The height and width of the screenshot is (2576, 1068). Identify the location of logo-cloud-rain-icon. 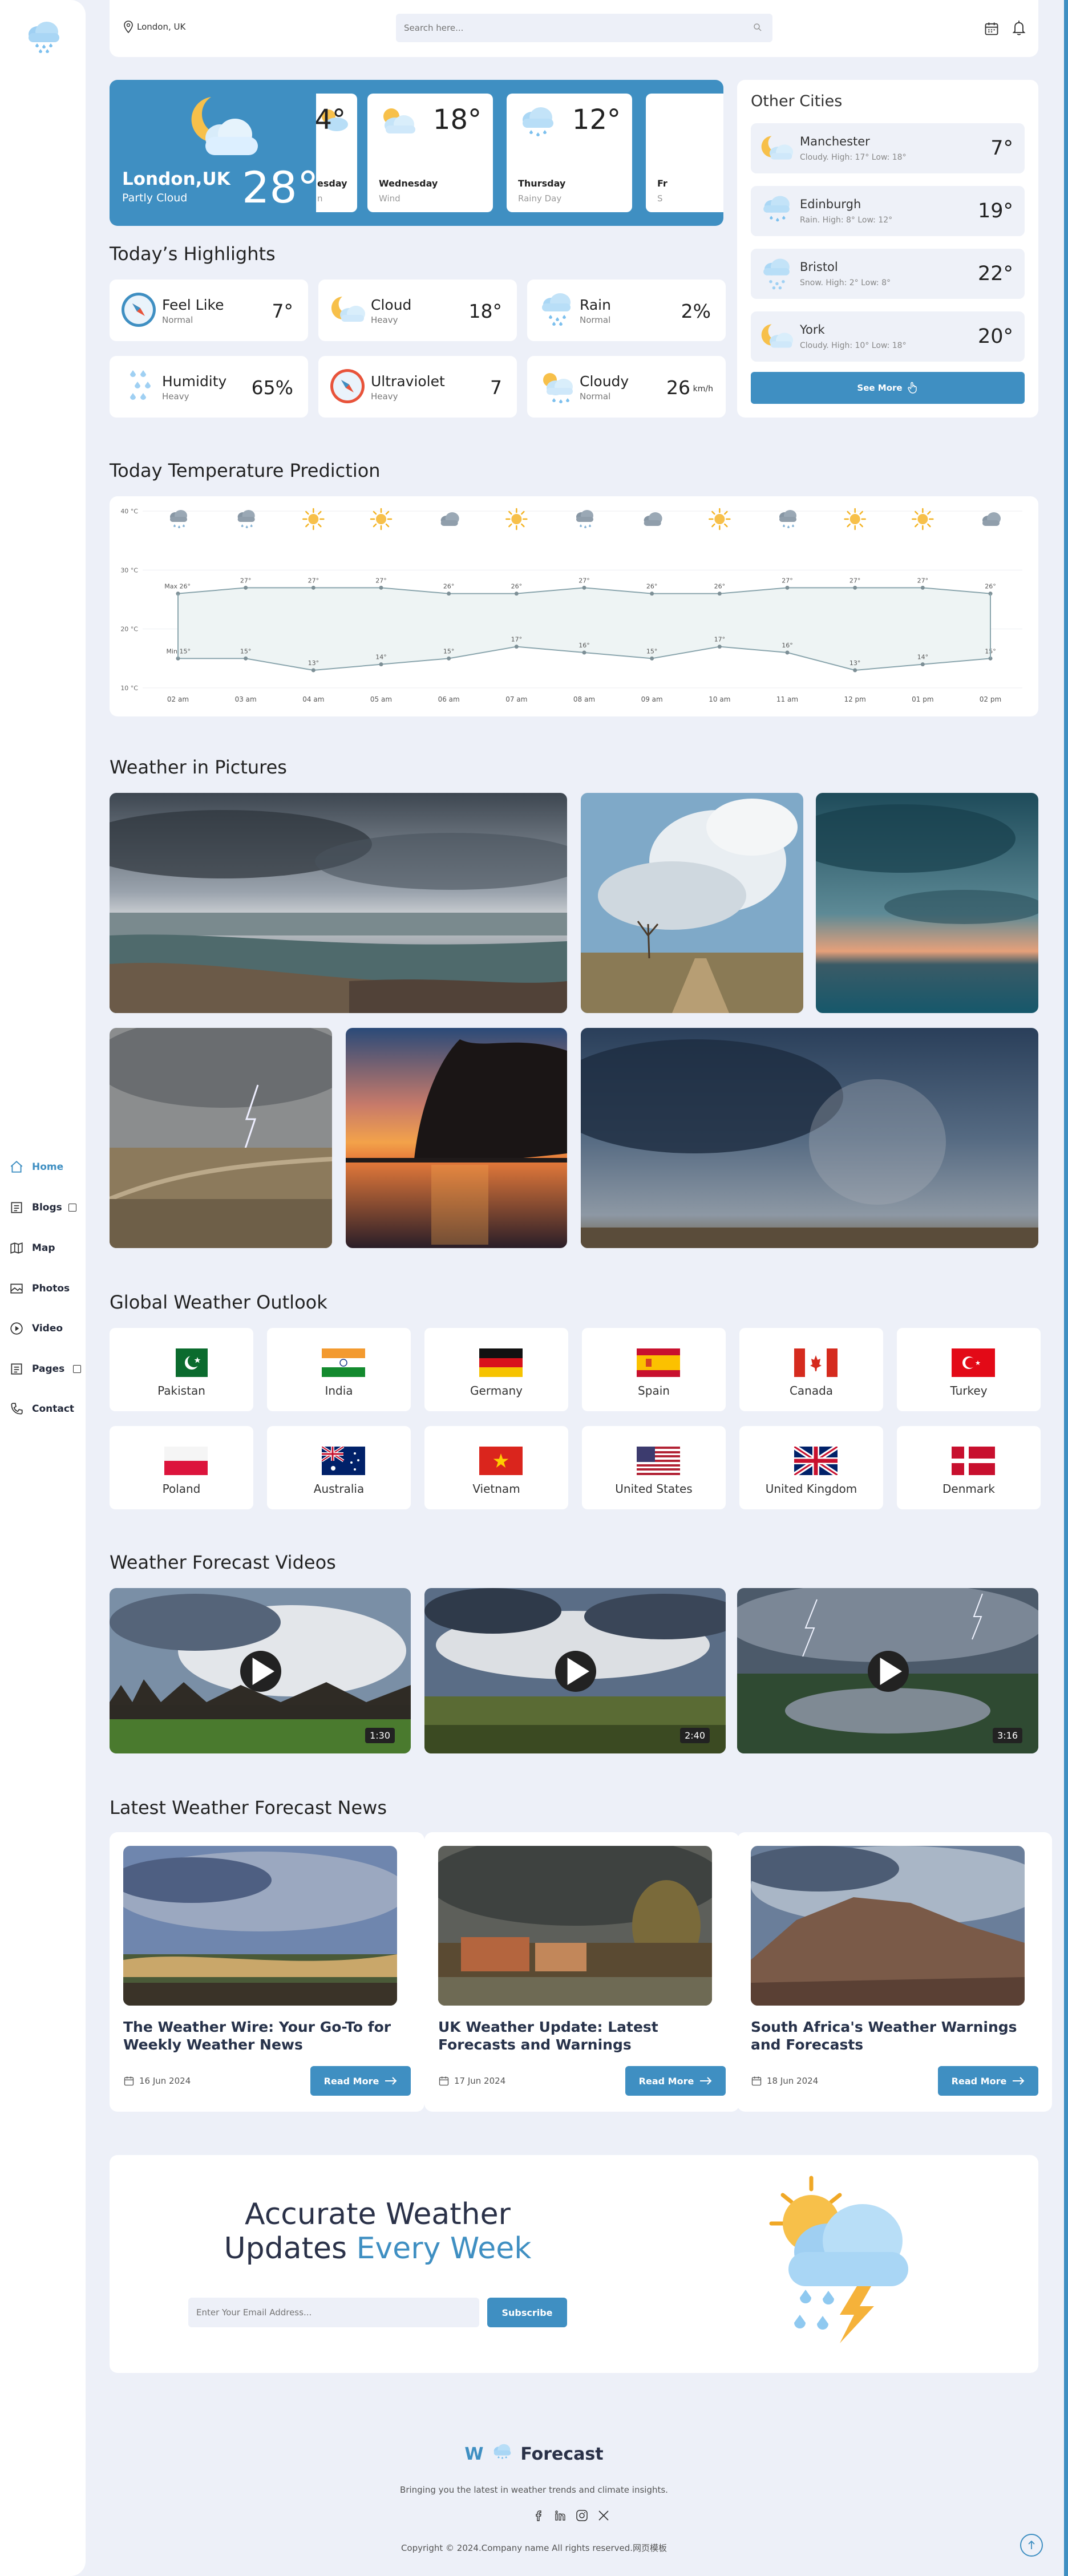
(43, 35).